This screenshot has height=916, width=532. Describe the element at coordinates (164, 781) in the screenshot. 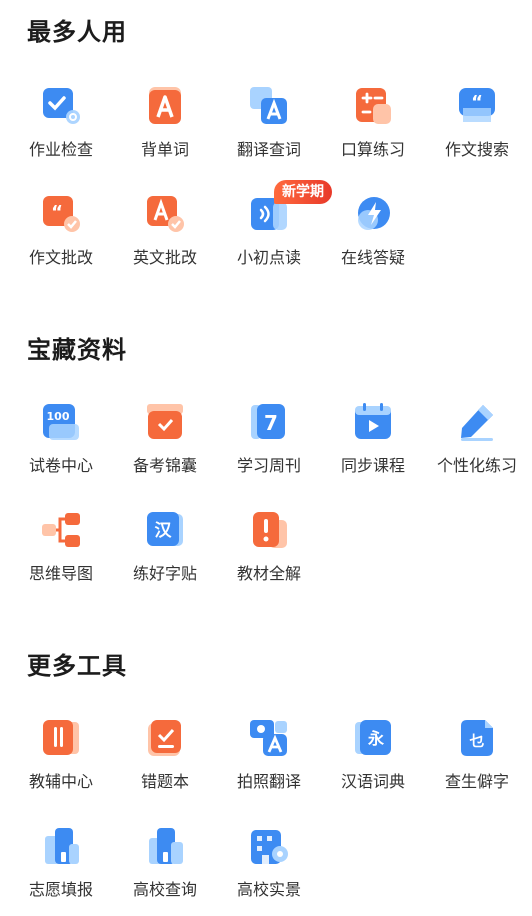

I see `tile-label: 错题本` at that location.